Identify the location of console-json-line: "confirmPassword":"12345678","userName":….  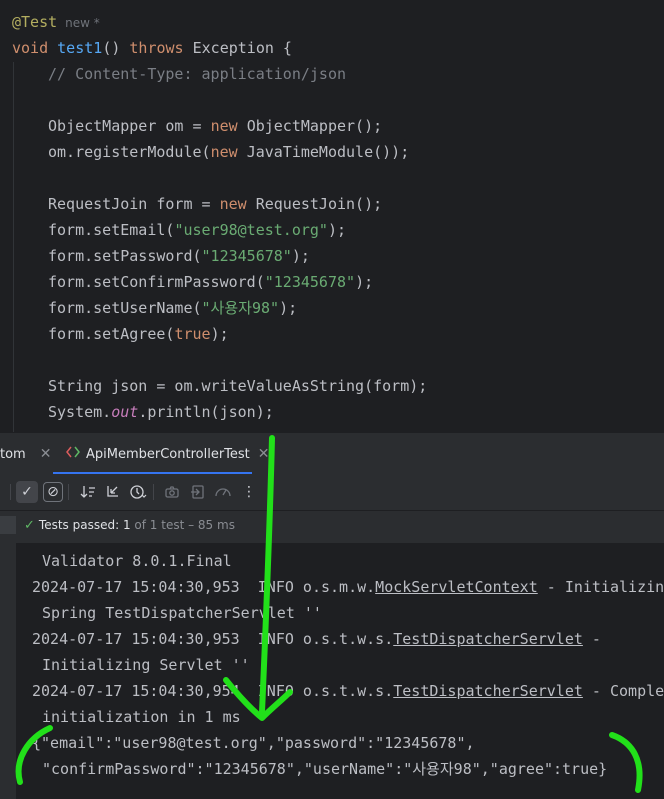
(325, 769).